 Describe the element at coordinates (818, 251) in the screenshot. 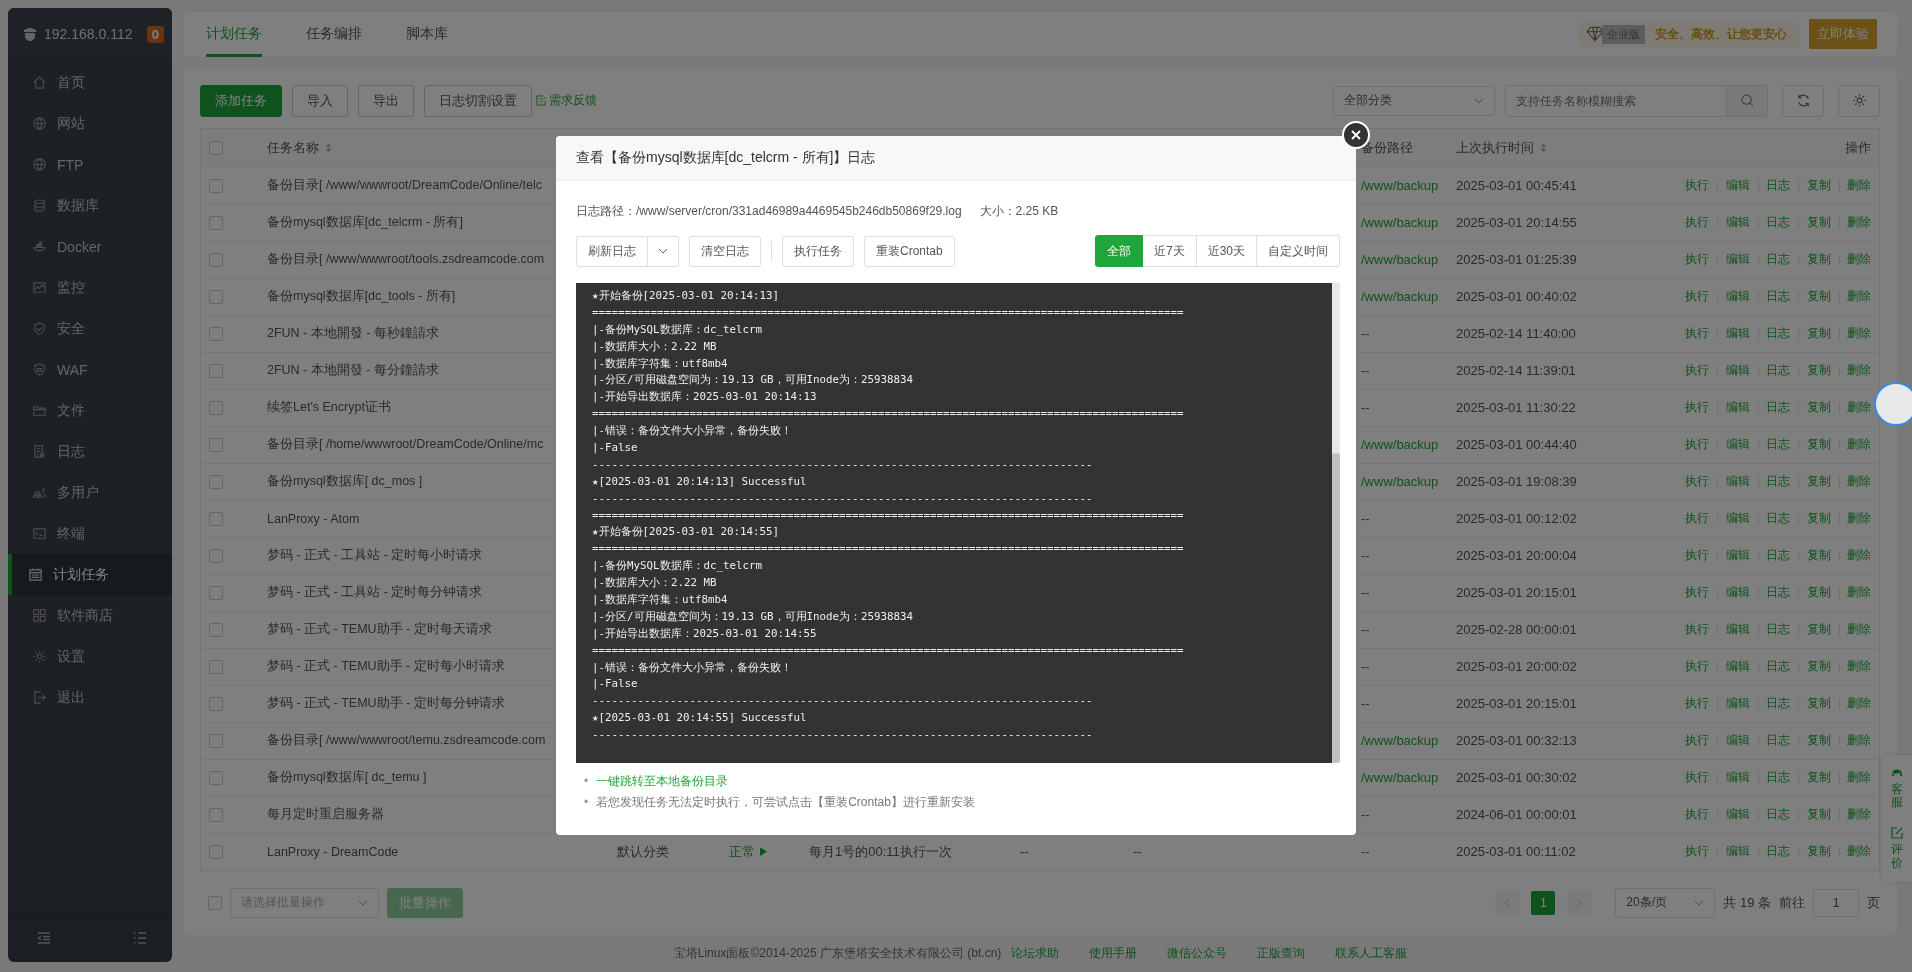

I see `run-task-button: 执行任务` at that location.